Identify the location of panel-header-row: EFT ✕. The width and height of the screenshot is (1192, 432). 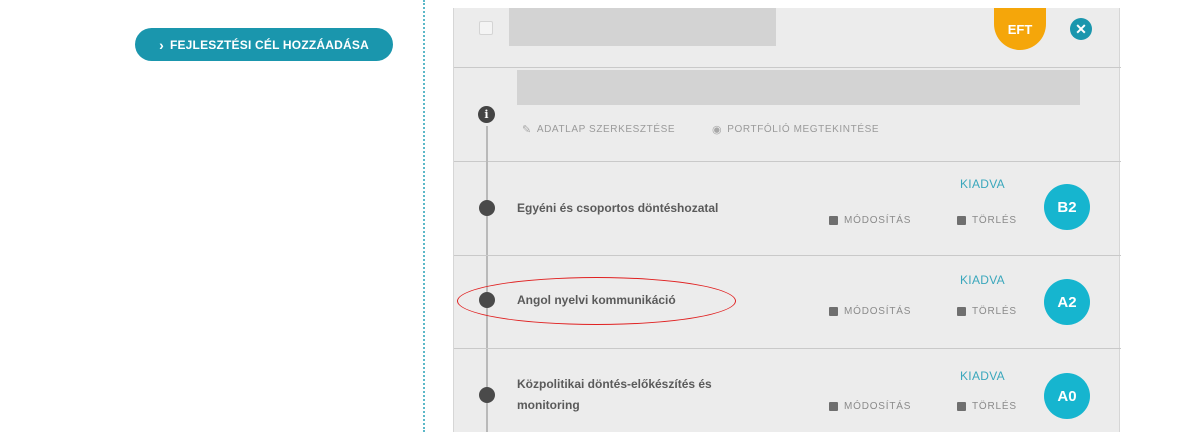
(787, 38).